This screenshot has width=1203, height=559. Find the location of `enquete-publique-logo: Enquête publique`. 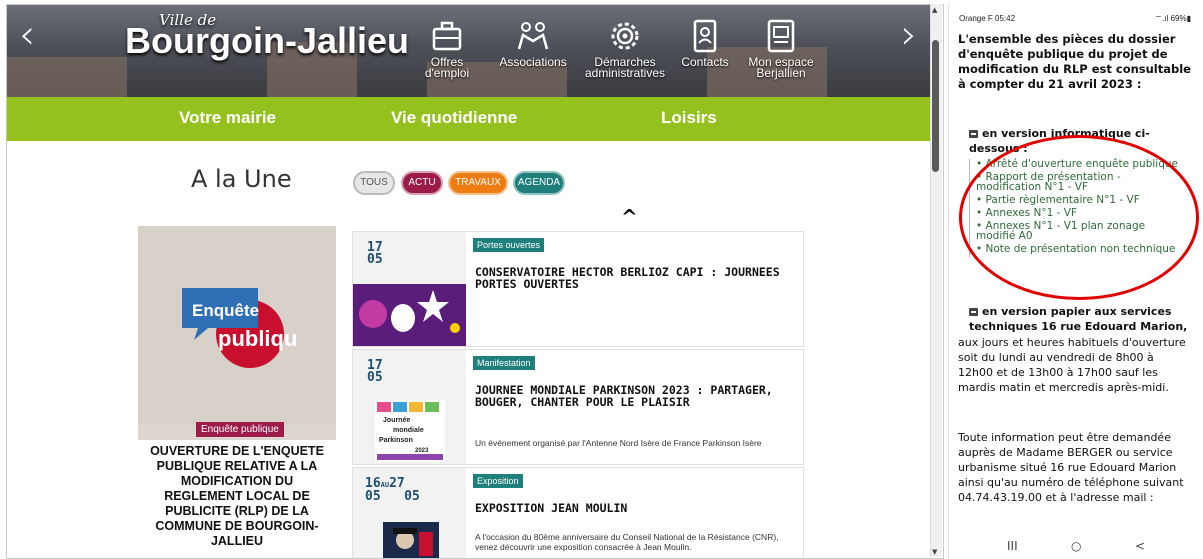

enquete-publique-logo: Enquête publique is located at coordinates (240, 328).